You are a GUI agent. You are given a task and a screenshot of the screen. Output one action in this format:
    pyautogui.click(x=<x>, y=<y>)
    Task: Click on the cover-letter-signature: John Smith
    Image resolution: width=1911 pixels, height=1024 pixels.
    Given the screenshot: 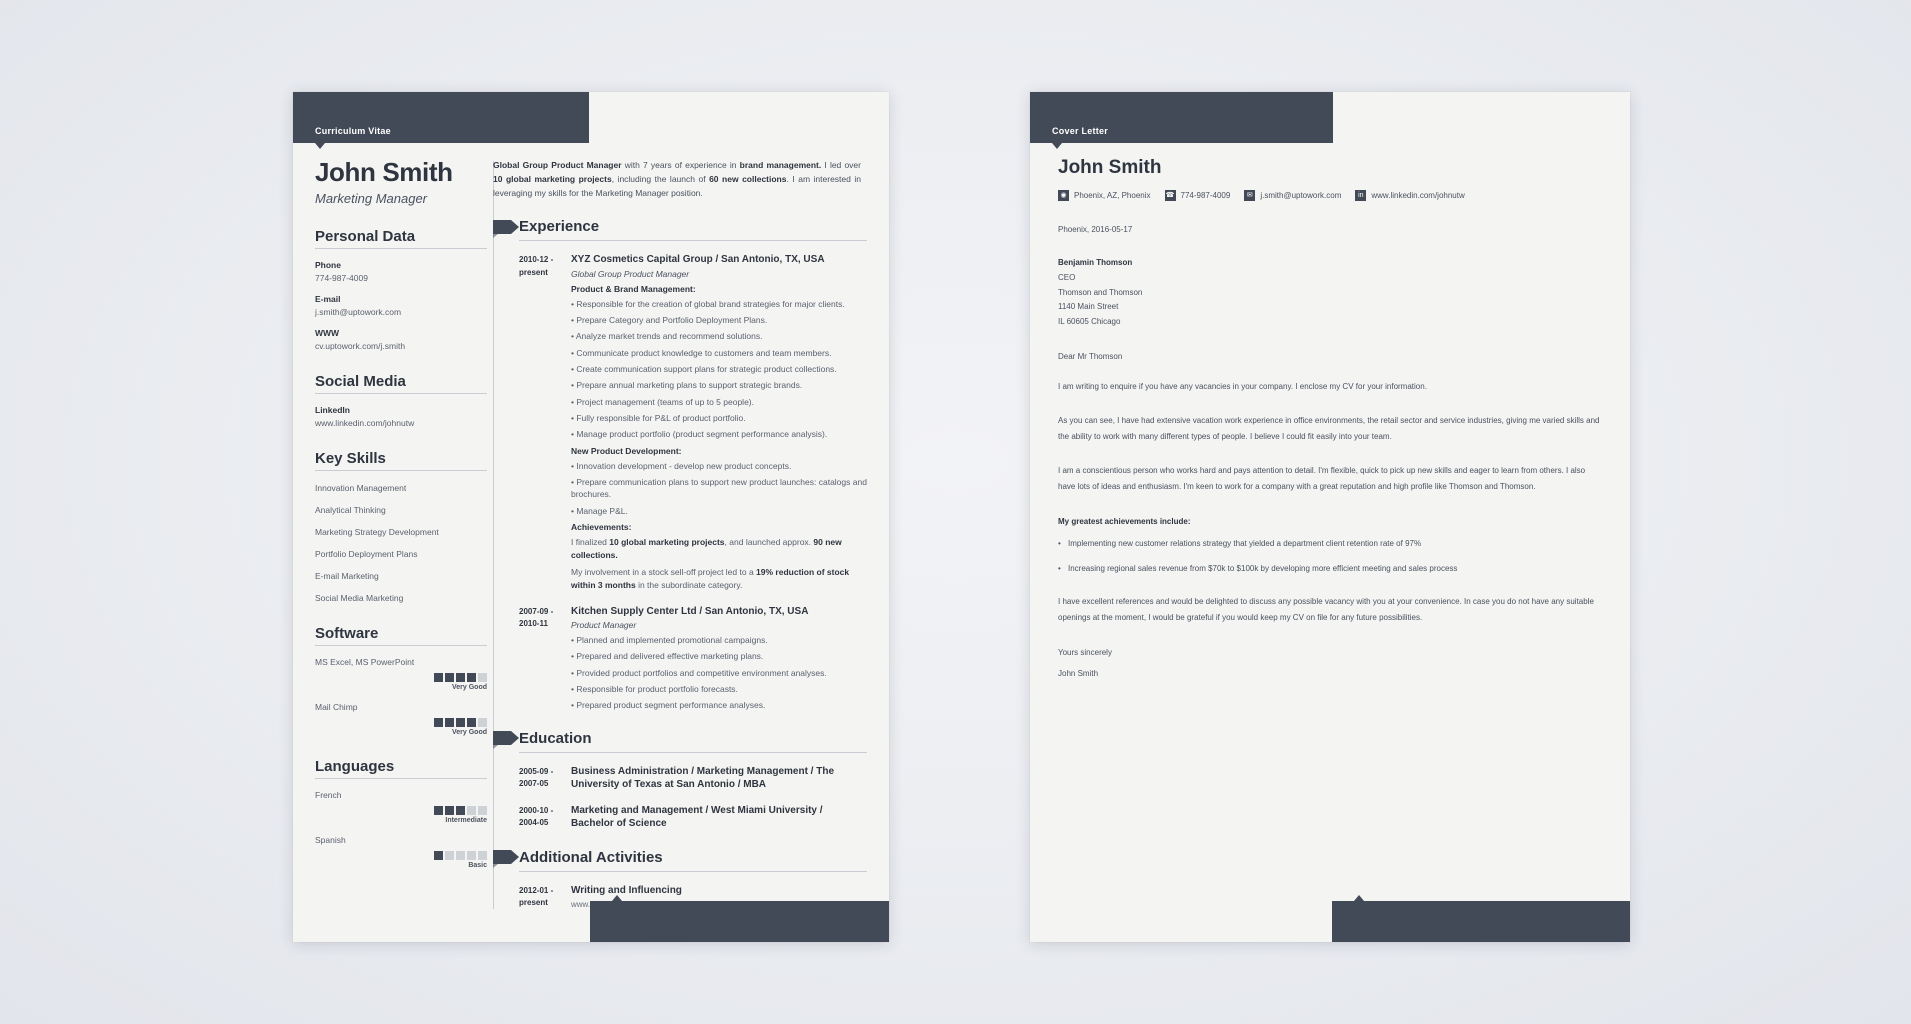 What is the action you would take?
    pyautogui.click(x=1078, y=674)
    